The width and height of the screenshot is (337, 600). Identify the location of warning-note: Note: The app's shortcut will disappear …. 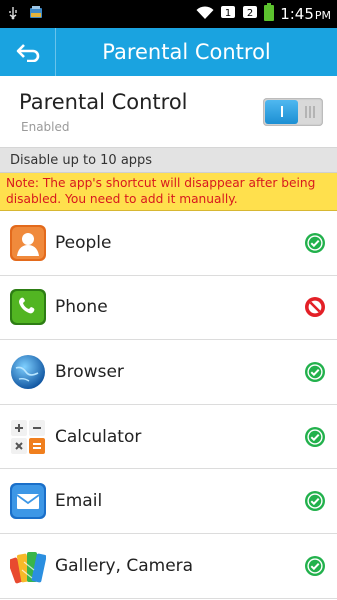
(168, 192).